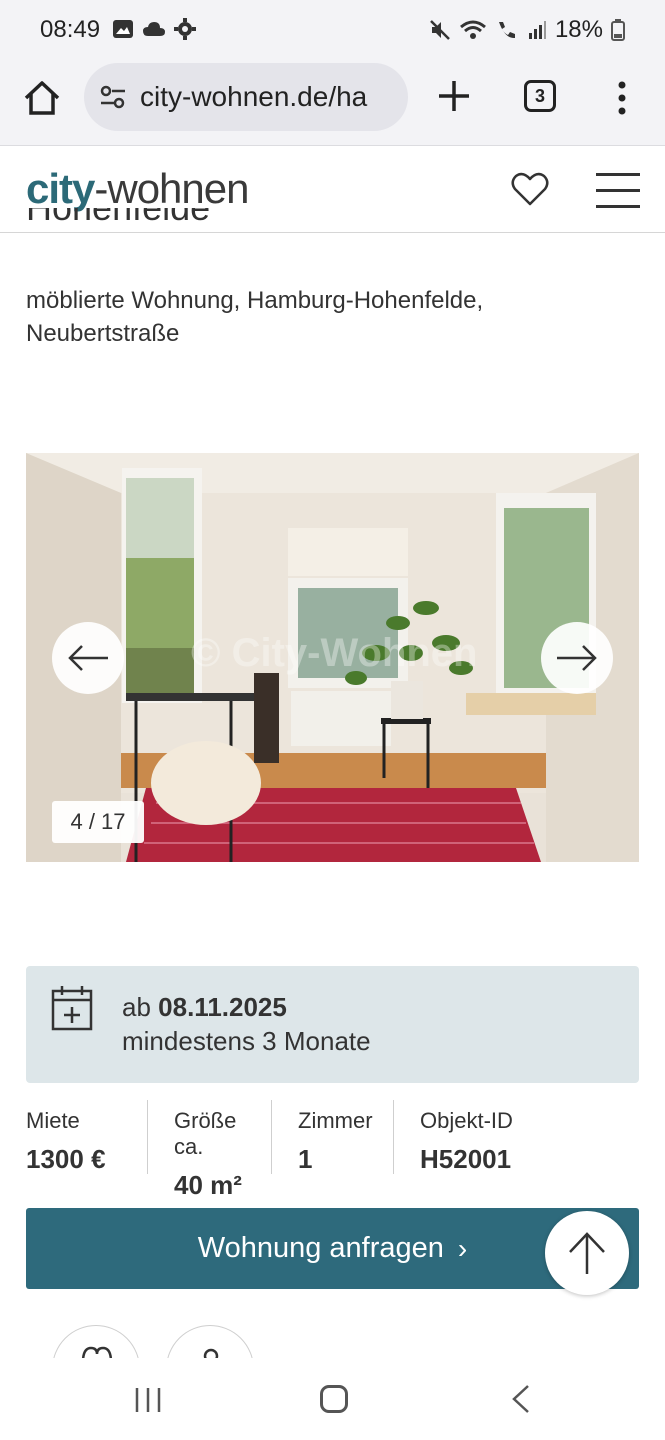  I want to click on logo-city: city, so click(60, 188).